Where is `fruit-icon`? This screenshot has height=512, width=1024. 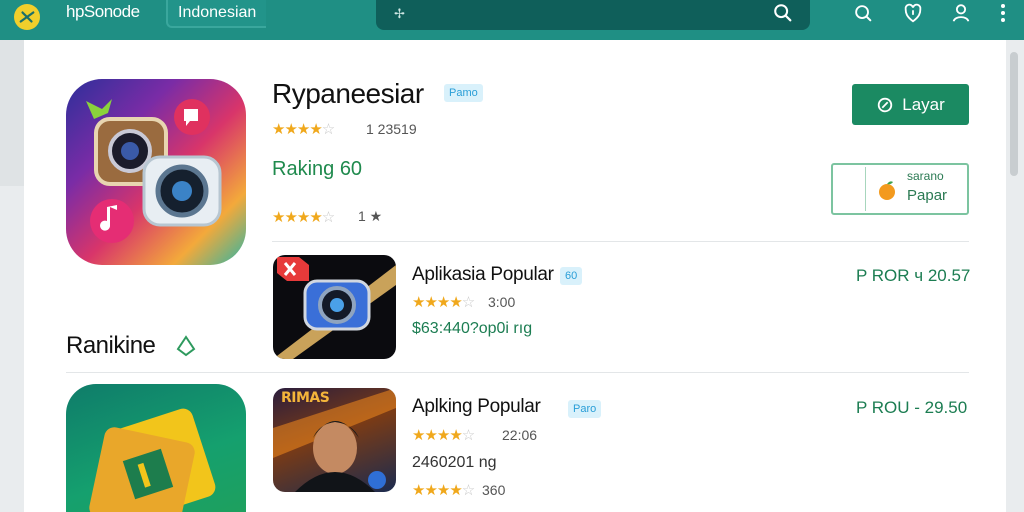
fruit-icon is located at coordinates (887, 190).